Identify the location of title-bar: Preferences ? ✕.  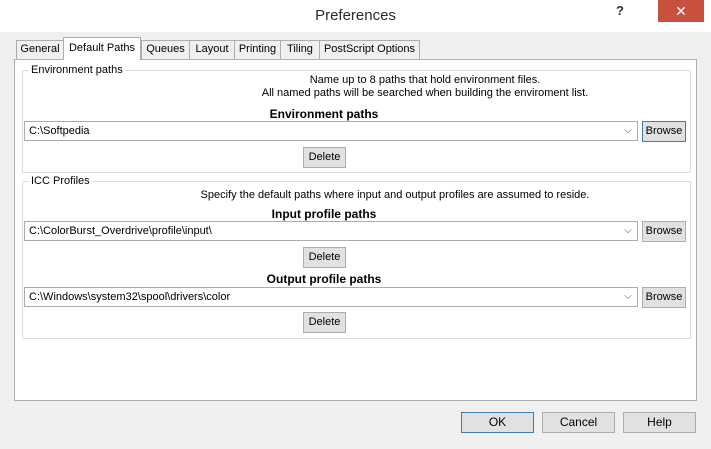
(355, 16).